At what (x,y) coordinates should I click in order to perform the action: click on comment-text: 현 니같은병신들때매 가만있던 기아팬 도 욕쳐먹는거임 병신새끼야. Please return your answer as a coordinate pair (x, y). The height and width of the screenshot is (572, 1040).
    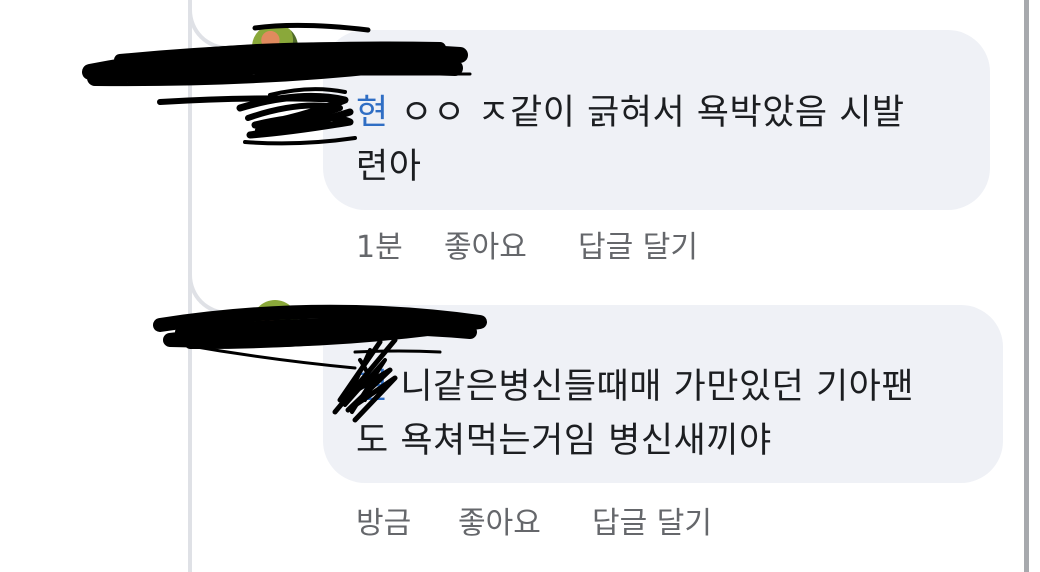
    Looking at the image, I should click on (635, 414).